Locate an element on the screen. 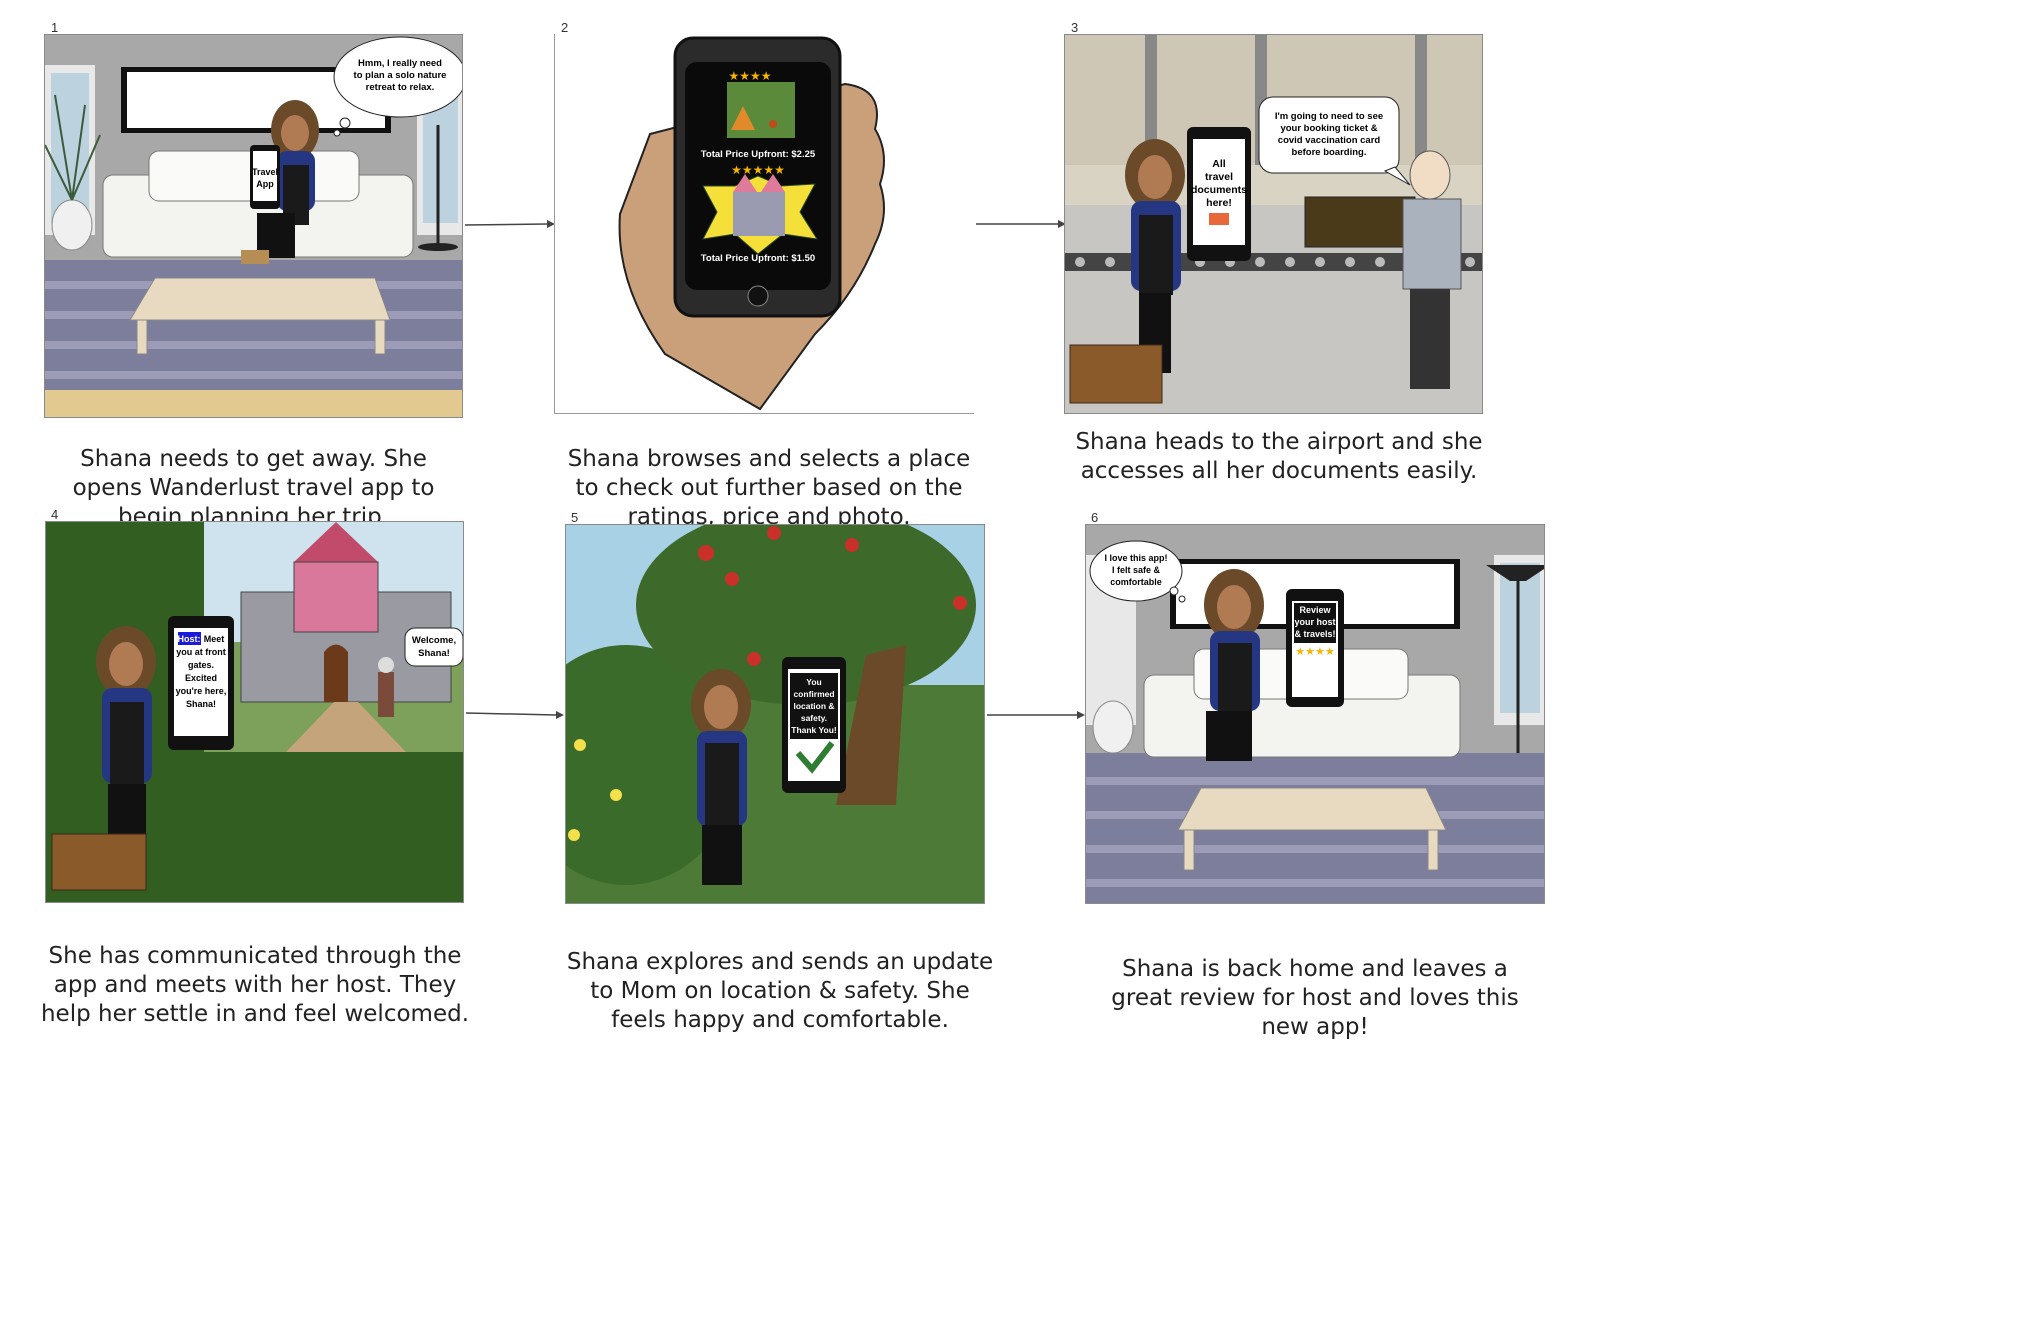  phone-text: Meet is located at coordinates (214, 639).